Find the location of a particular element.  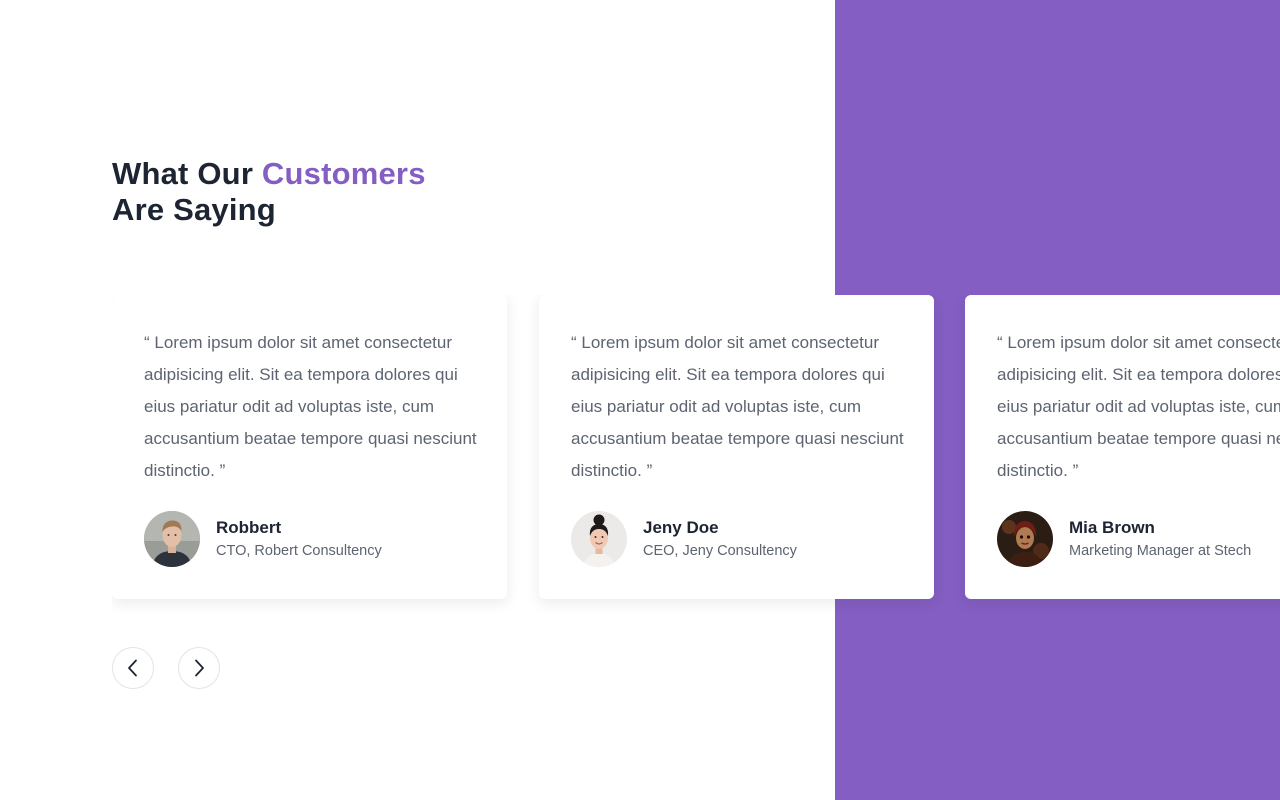

testimonial-author: Mia Brown Marketing Manager at Stech is located at coordinates (1124, 539).